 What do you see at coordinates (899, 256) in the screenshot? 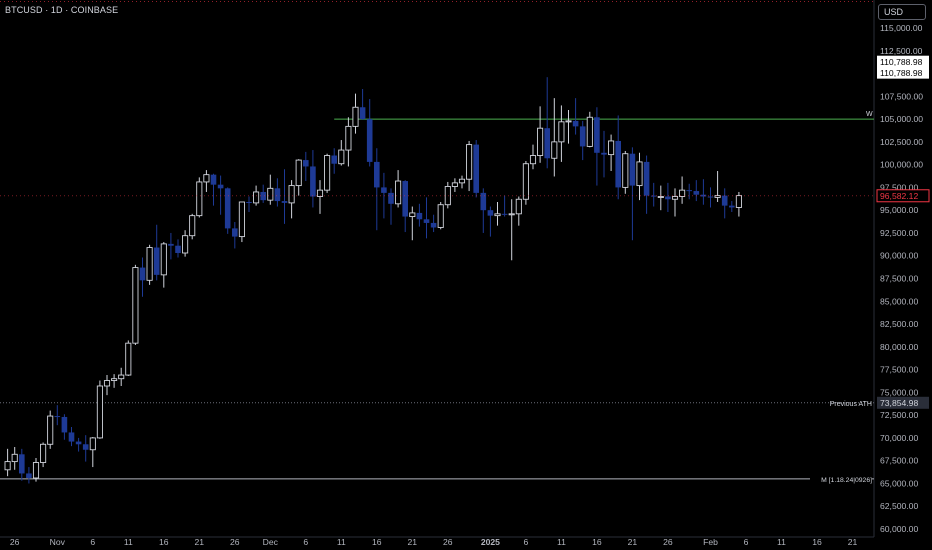
I see `y-tick-label: 90,000.00` at bounding box center [899, 256].